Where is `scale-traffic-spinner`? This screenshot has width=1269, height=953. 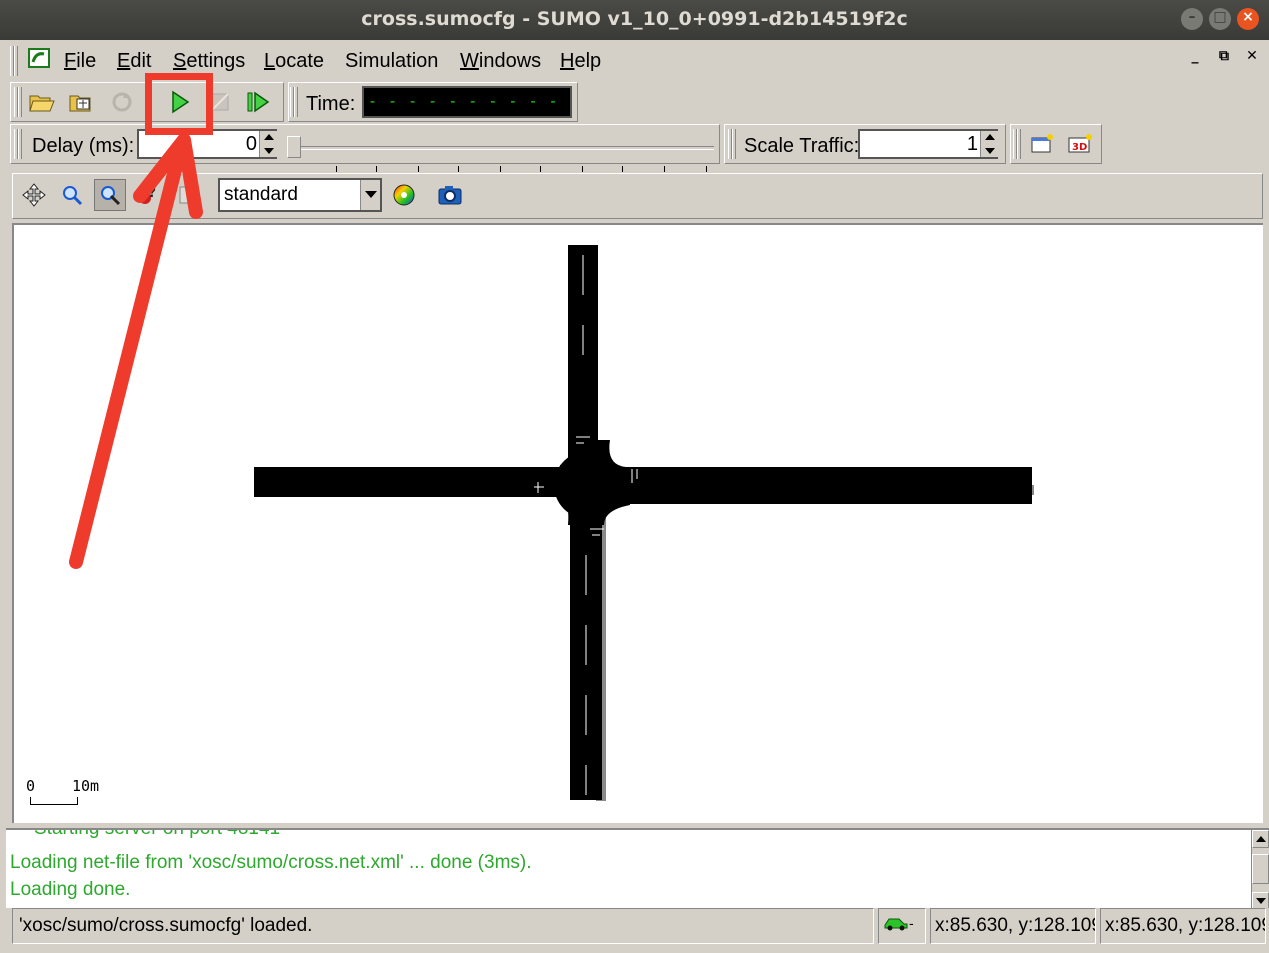 scale-traffic-spinner is located at coordinates (989, 144).